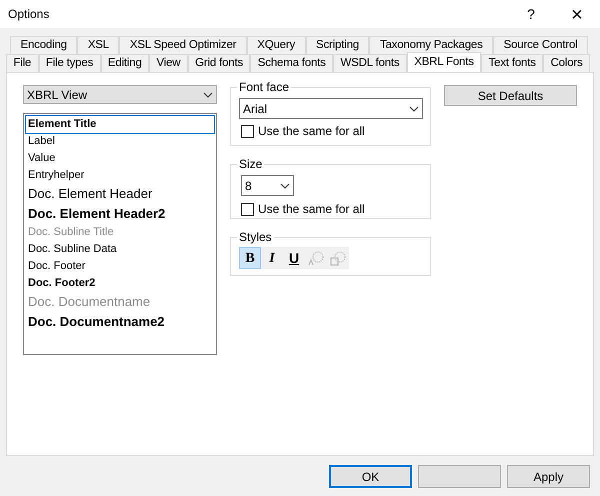 This screenshot has height=496, width=600. What do you see at coordinates (255, 237) in the screenshot?
I see `group-title: Styles` at bounding box center [255, 237].